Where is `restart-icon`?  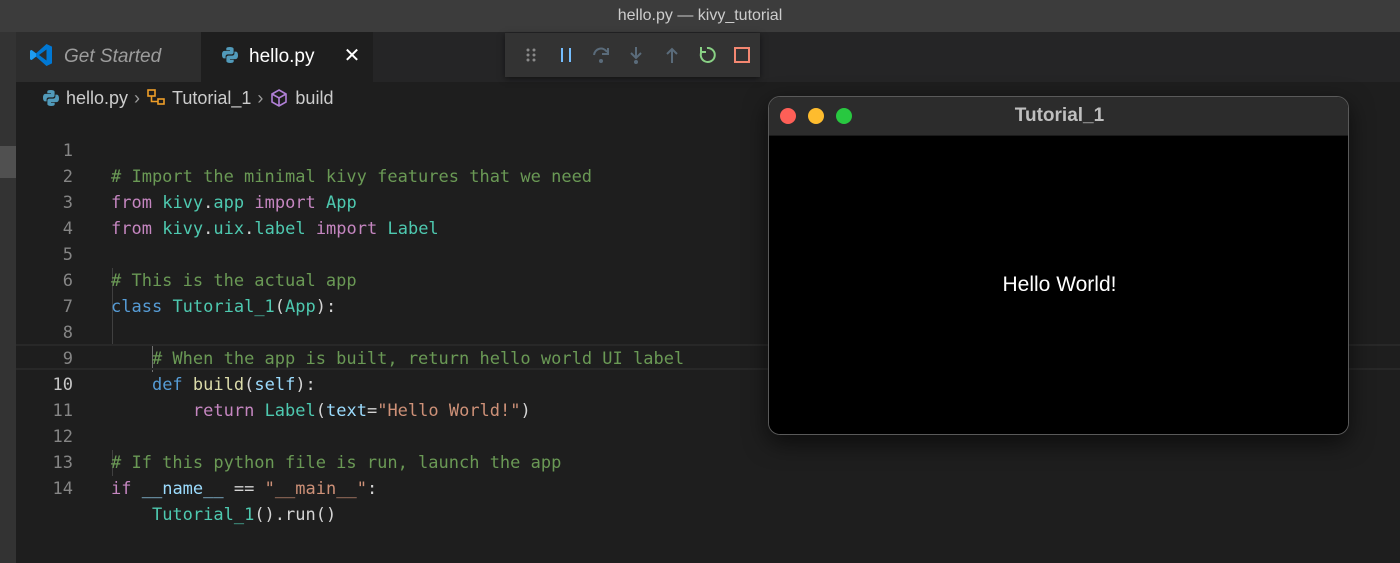 restart-icon is located at coordinates (707, 54).